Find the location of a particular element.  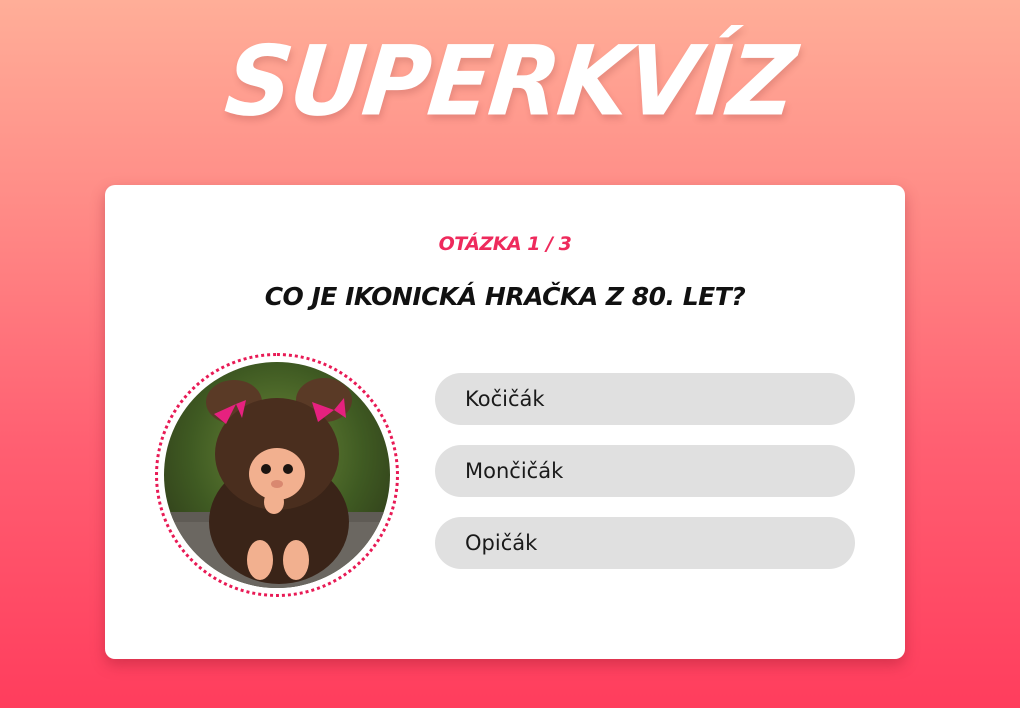

question-image-frame is located at coordinates (277, 475).